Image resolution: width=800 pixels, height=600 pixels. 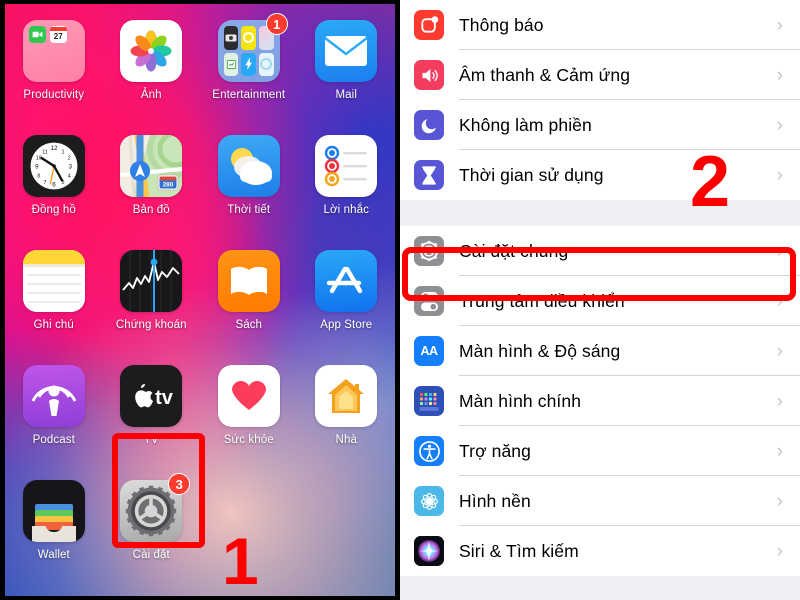 I want to click on display-brightness-icon: AA, so click(x=429, y=351).